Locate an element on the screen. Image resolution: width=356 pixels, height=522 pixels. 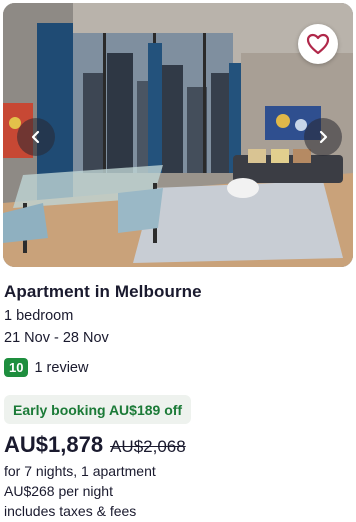
next-photo-button is located at coordinates (323, 137).